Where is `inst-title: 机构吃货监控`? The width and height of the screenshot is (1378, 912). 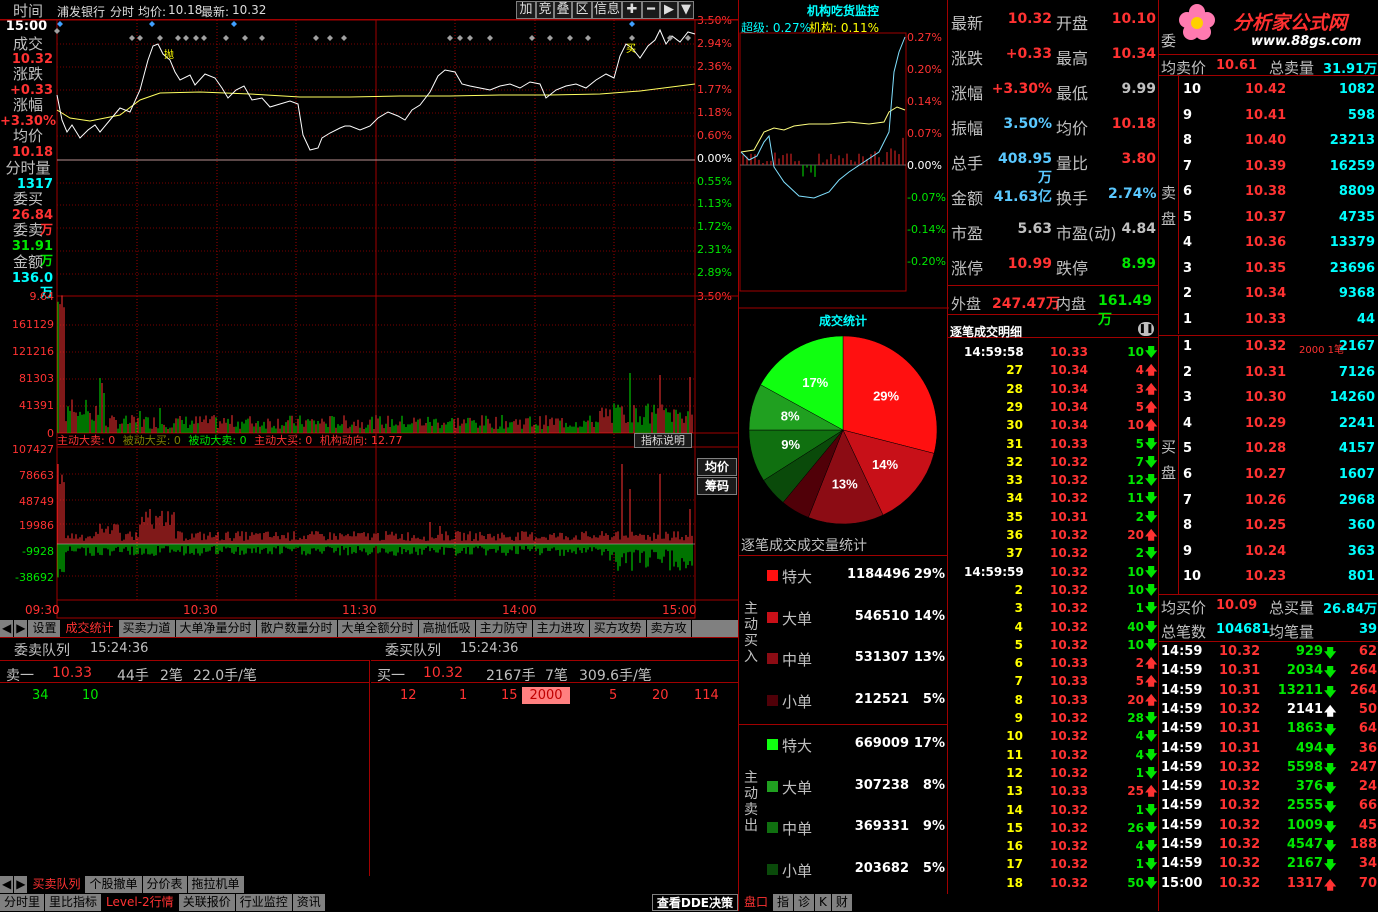 inst-title: 机构吃货监控 is located at coordinates (842, 11).